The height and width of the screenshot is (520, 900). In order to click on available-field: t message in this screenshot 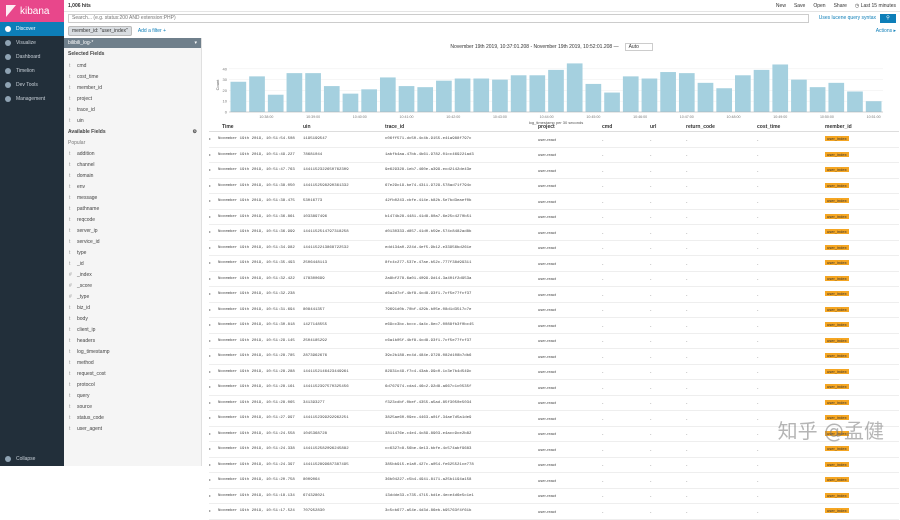, I will do `click(132, 197)`.